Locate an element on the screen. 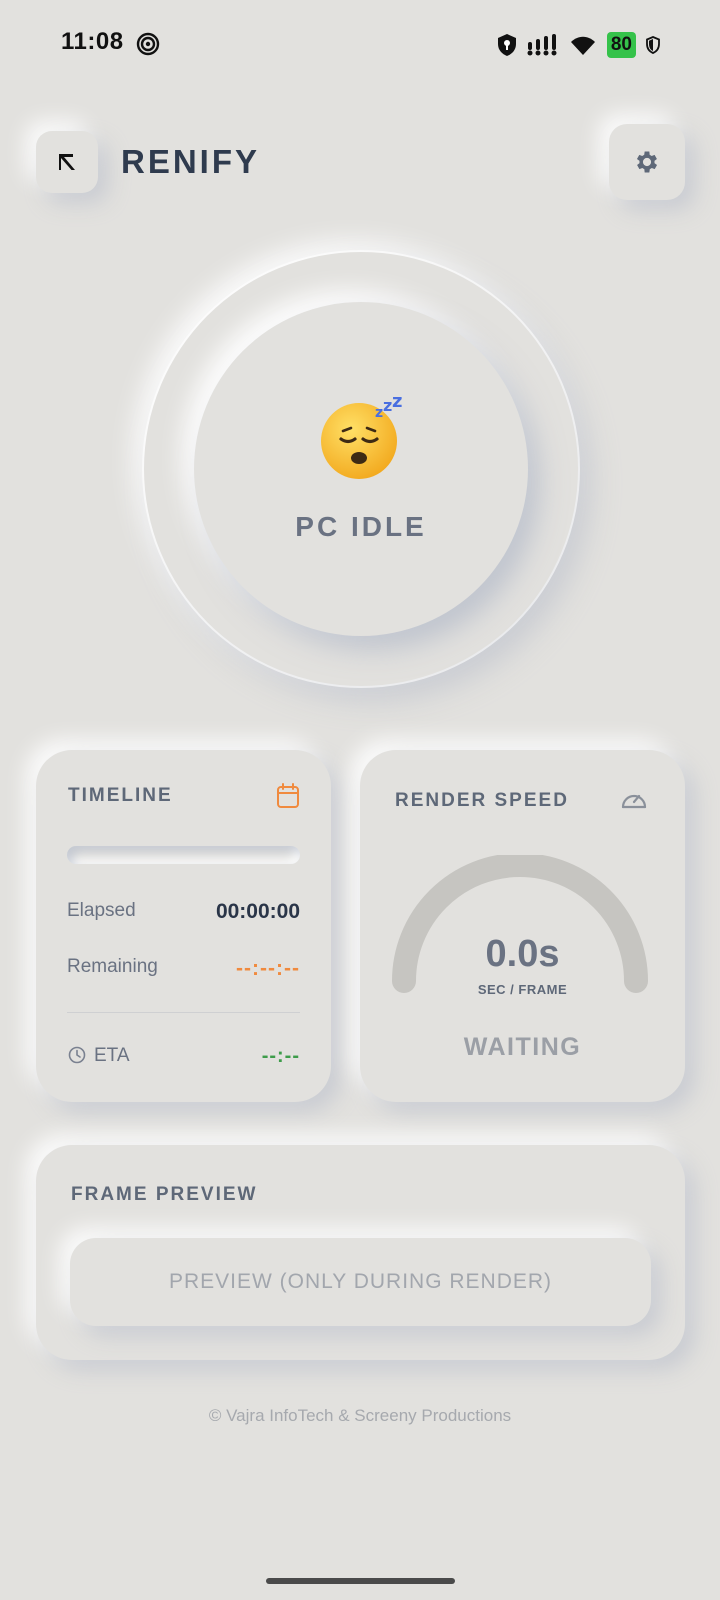 The image size is (720, 1600). wifi-icon is located at coordinates (582, 45).